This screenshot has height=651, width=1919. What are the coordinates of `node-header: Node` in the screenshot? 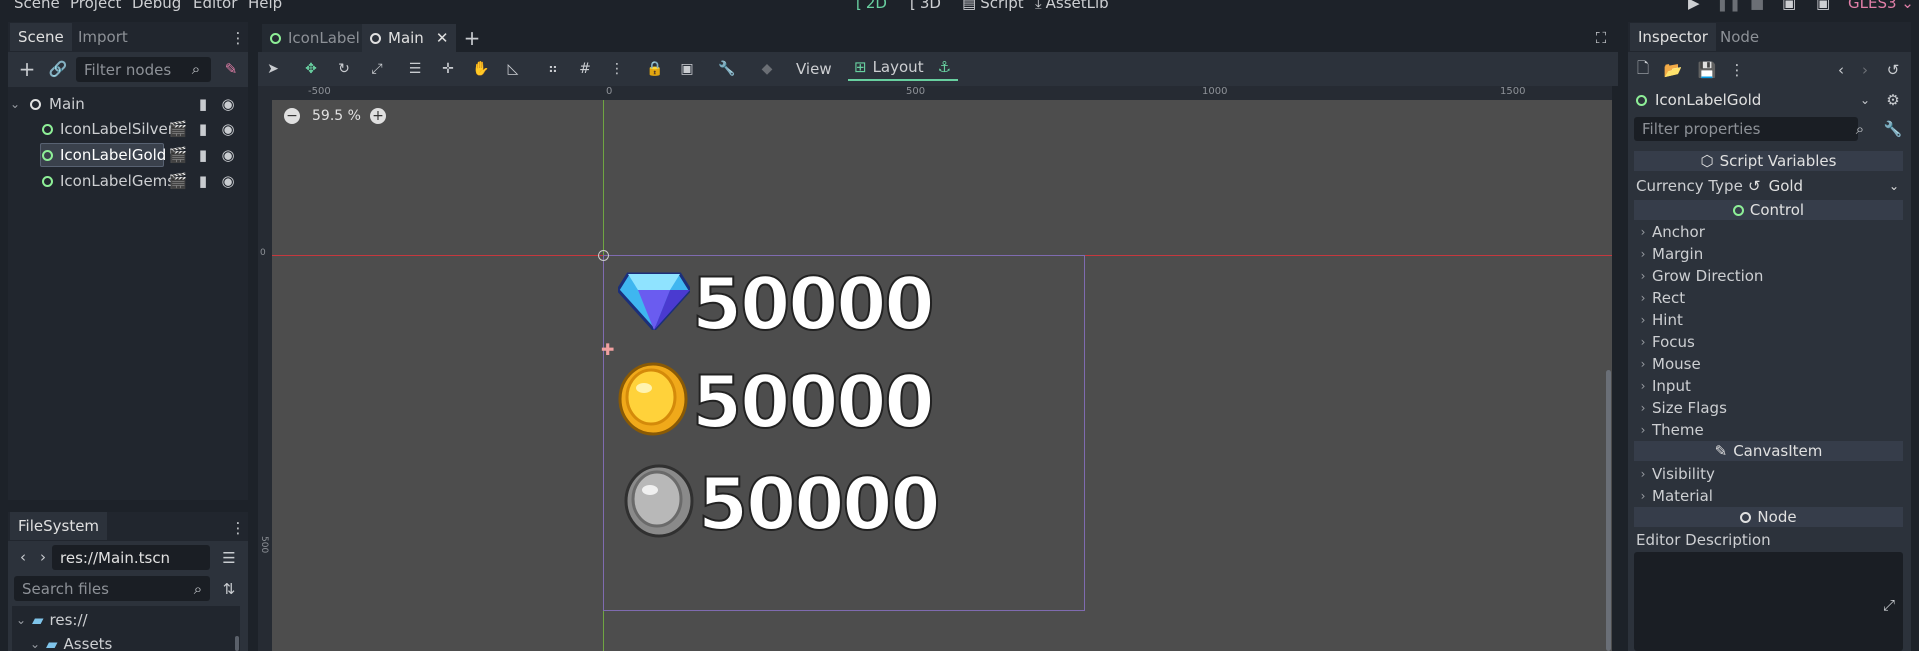 It's located at (1768, 517).